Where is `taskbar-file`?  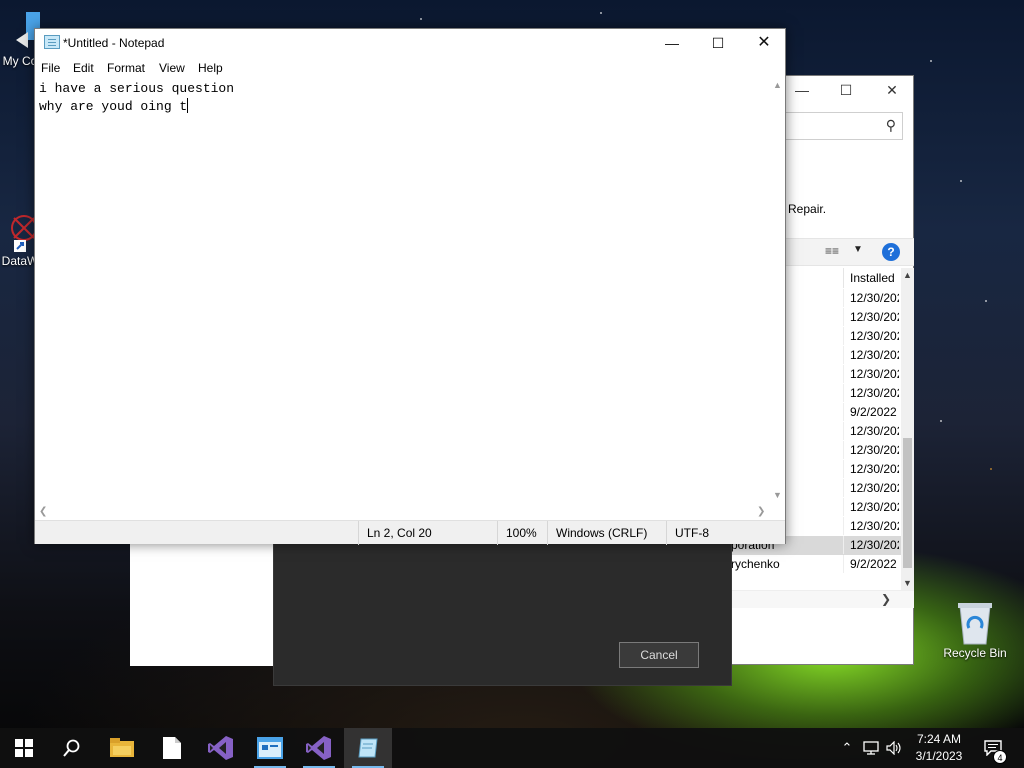 taskbar-file is located at coordinates (172, 748).